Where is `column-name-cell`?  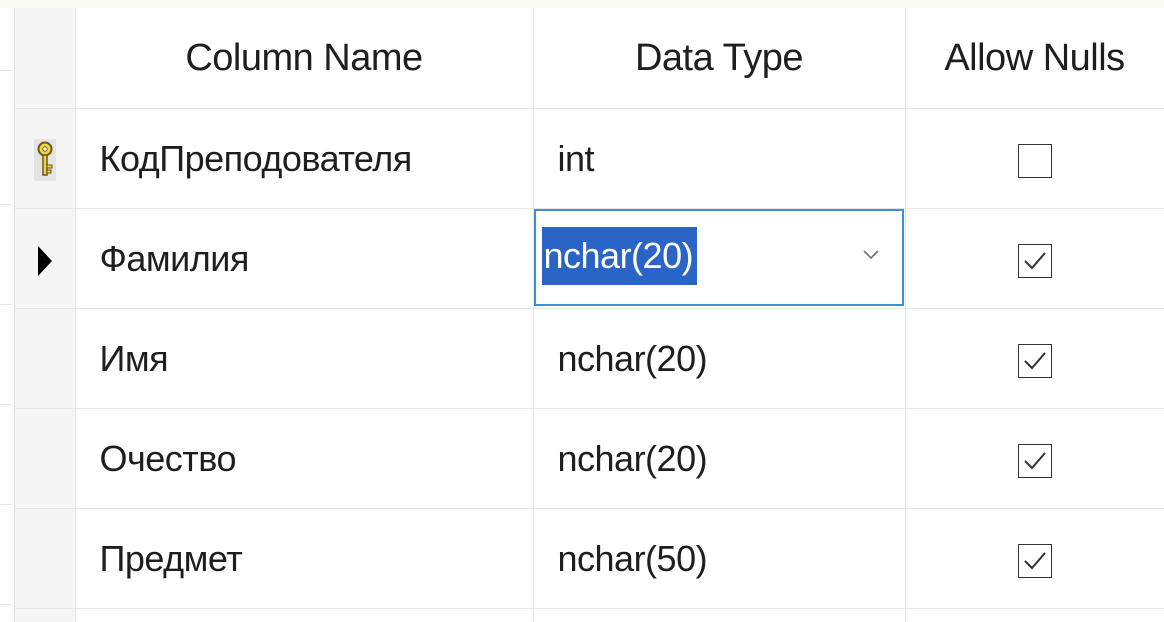 column-name-cell is located at coordinates (304, 615).